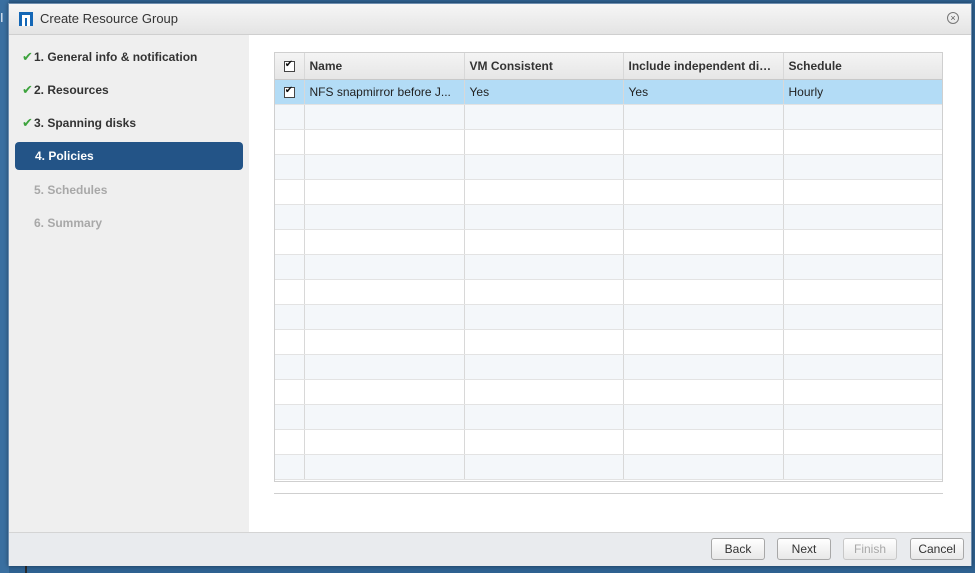 The height and width of the screenshot is (573, 975). What do you see at coordinates (384, 66) in the screenshot?
I see `column-header-name: Name` at bounding box center [384, 66].